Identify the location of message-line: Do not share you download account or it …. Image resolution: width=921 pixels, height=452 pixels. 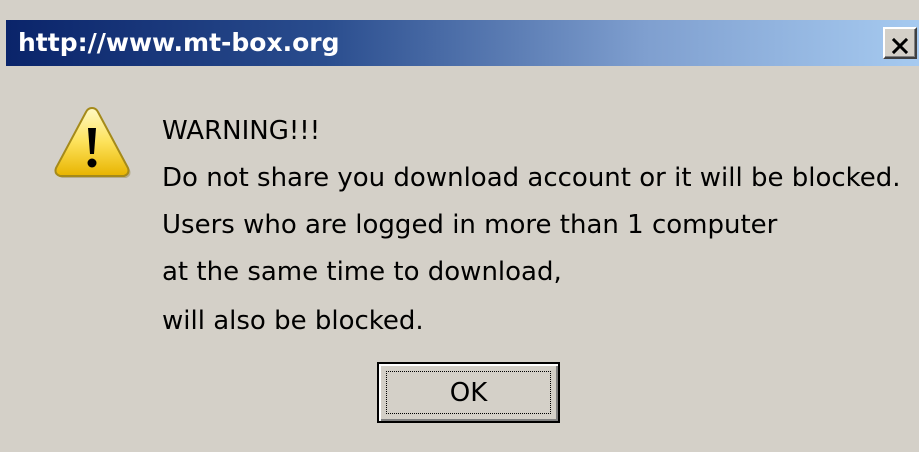
(531, 178).